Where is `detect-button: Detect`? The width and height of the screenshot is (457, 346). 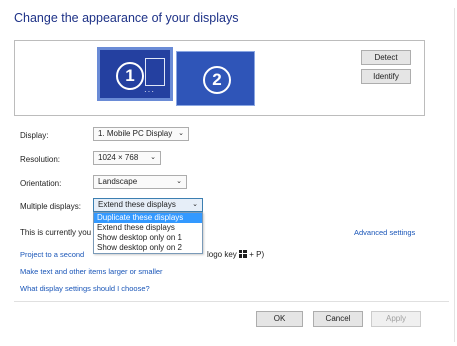
detect-button: Detect is located at coordinates (386, 57).